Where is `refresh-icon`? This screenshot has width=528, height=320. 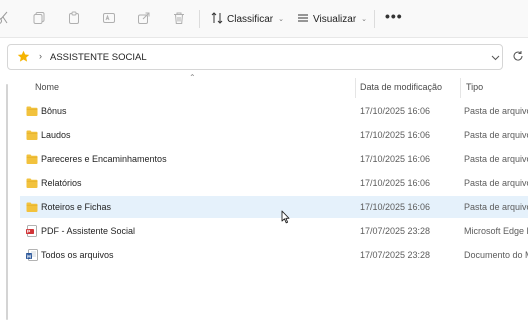 refresh-icon is located at coordinates (518, 57).